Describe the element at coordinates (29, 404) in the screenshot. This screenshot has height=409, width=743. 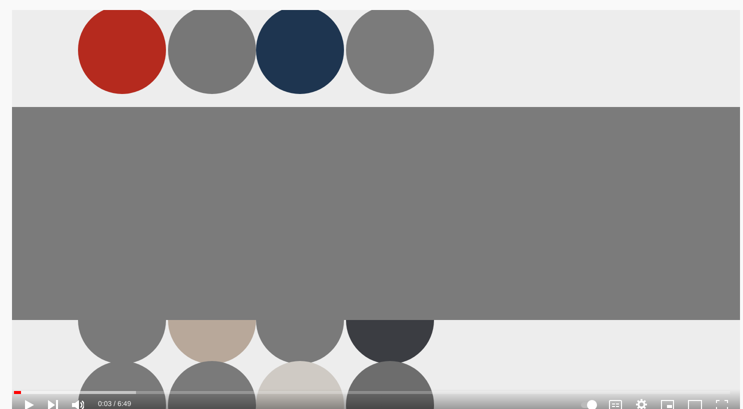
I see `play-icon` at that location.